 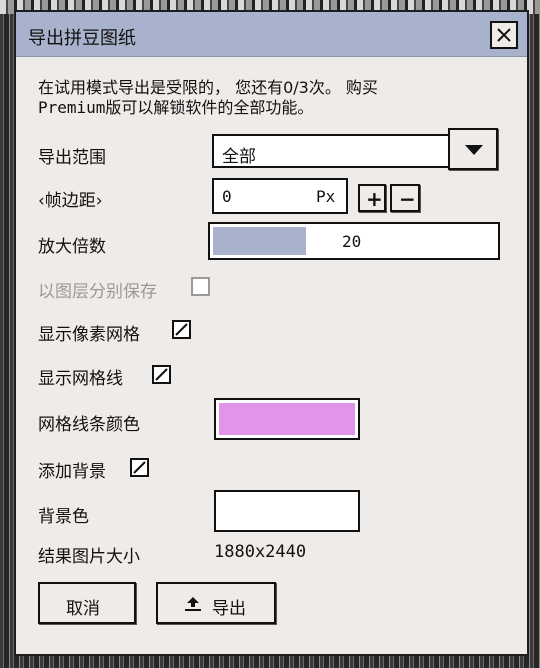 I want to click on background-color-label: 背景色, so click(x=63, y=517).